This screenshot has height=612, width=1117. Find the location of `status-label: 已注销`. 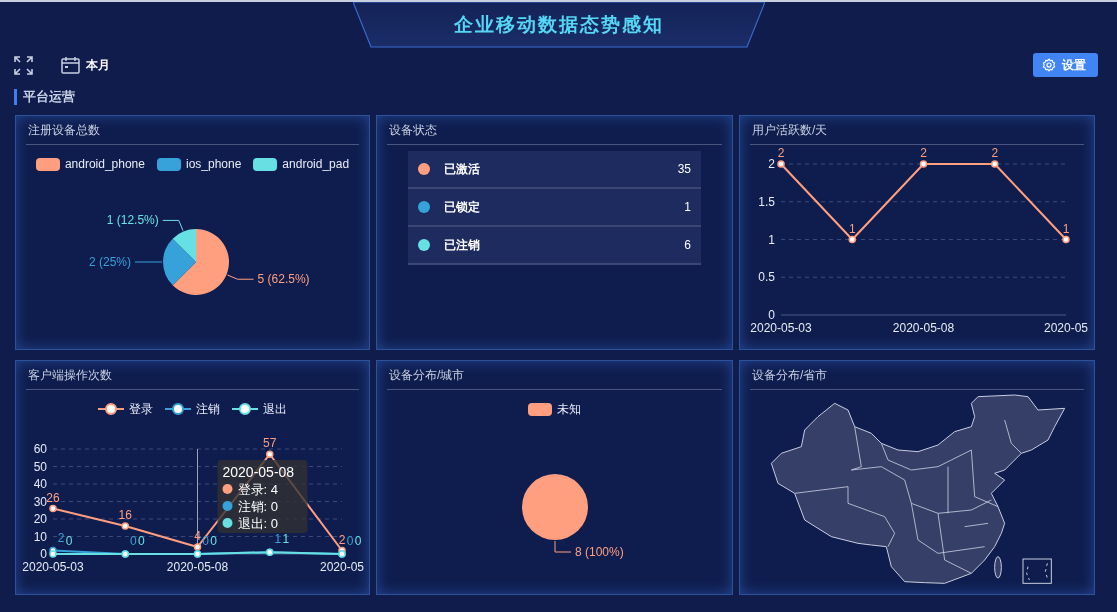

status-label: 已注销 is located at coordinates (462, 245).